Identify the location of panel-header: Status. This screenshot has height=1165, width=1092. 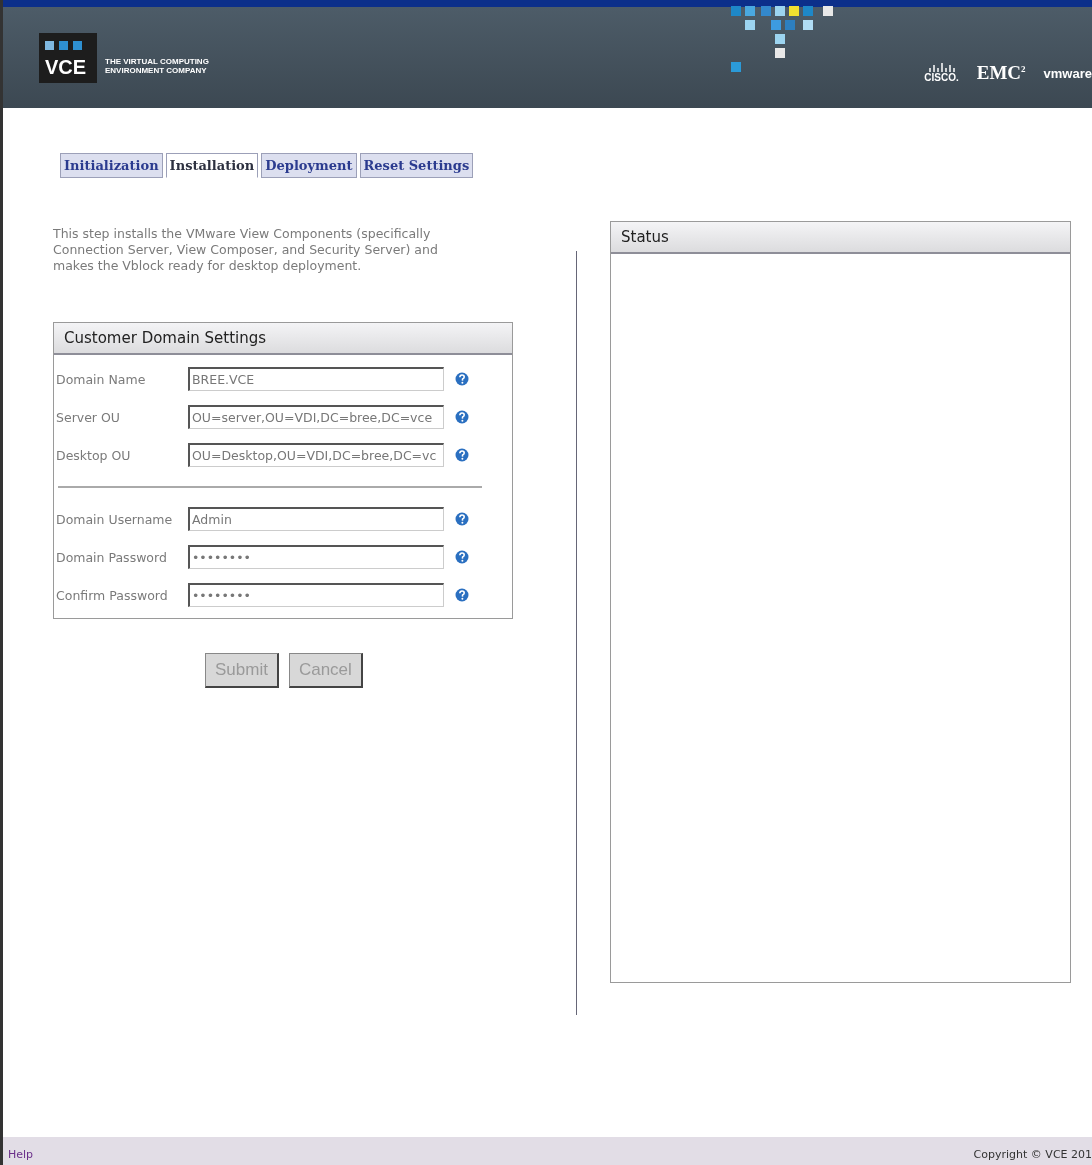
(840, 238).